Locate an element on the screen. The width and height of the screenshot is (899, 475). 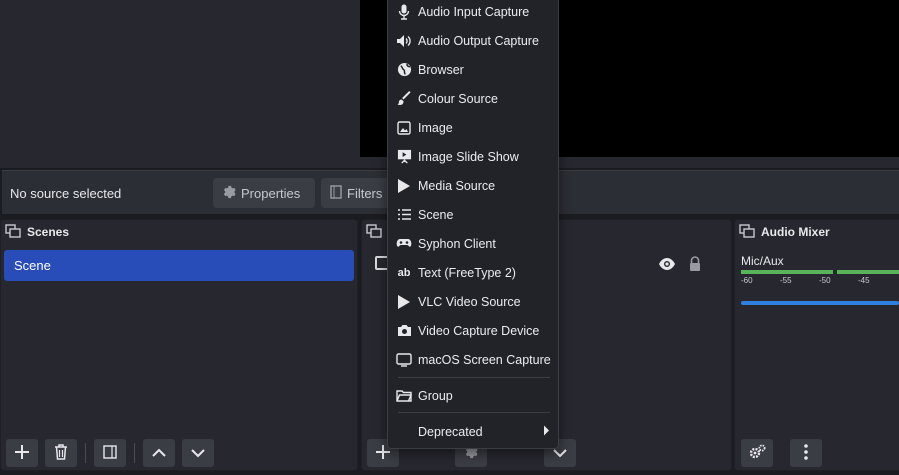
scenes-dock-header: Scenes is located at coordinates (179, 232).